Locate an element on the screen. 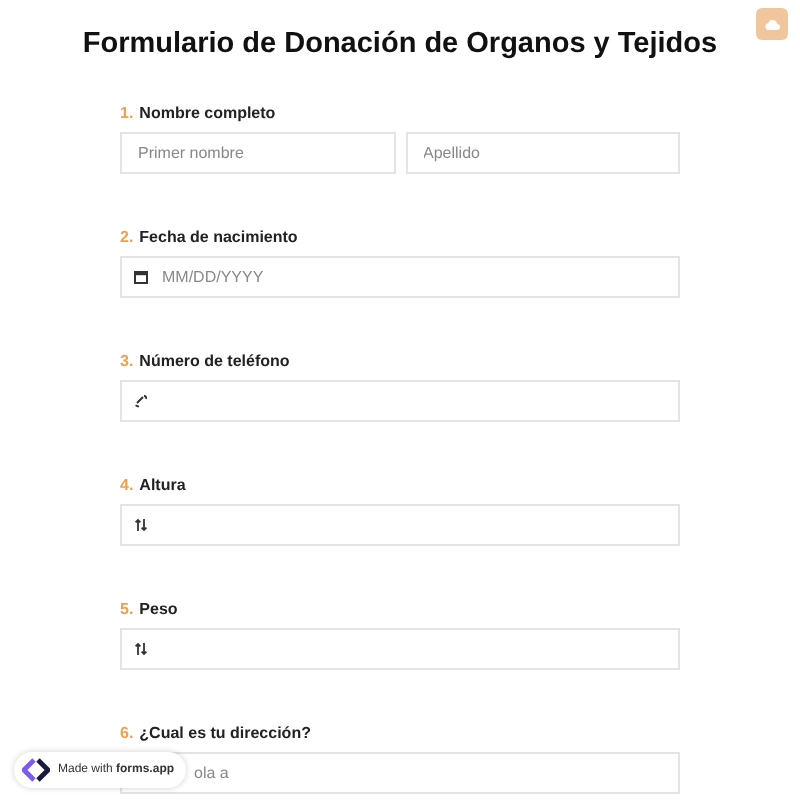  question-label: Nombre completo is located at coordinates (207, 113).